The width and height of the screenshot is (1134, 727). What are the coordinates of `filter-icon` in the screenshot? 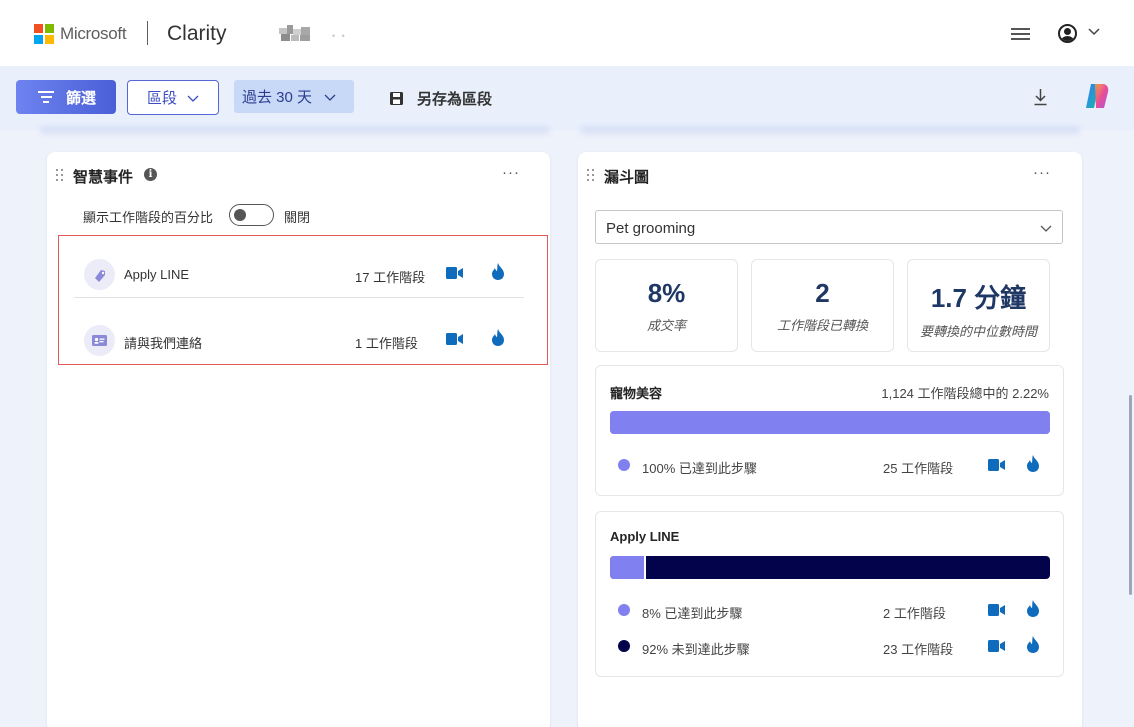 It's located at (46, 97).